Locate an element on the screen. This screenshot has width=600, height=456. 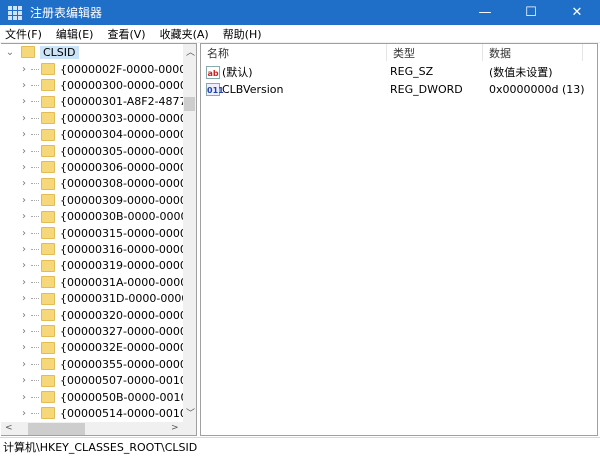
menu-file: 文件(F) is located at coordinates (23, 34).